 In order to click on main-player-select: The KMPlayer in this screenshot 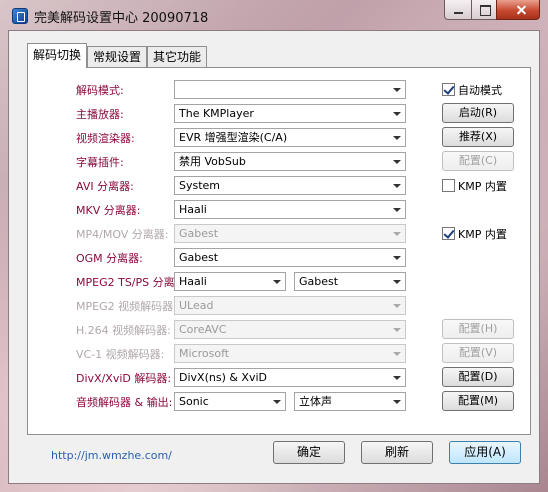, I will do `click(290, 113)`.